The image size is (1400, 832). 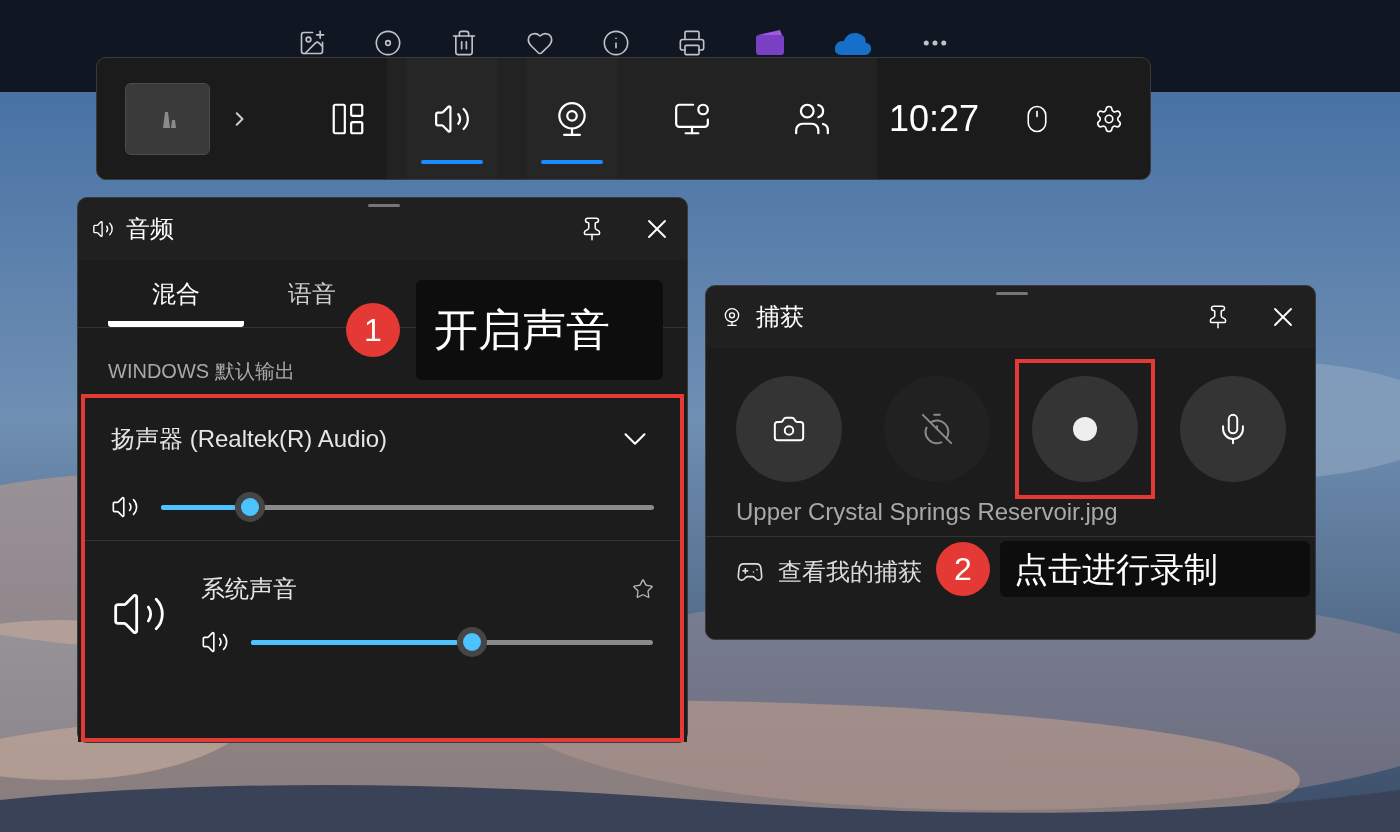 I want to click on star-icon, so click(x=643, y=589).